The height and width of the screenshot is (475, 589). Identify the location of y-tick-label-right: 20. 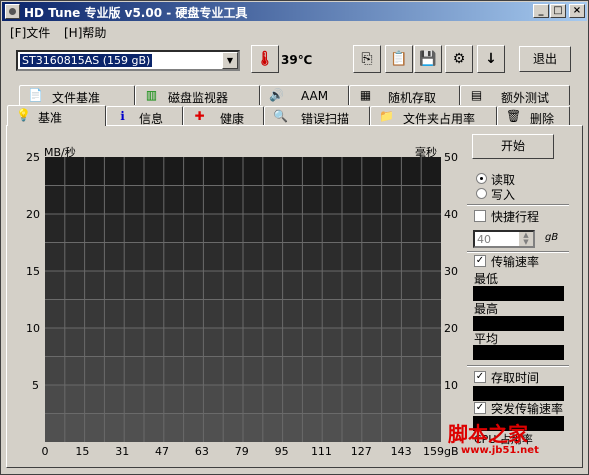
(451, 328).